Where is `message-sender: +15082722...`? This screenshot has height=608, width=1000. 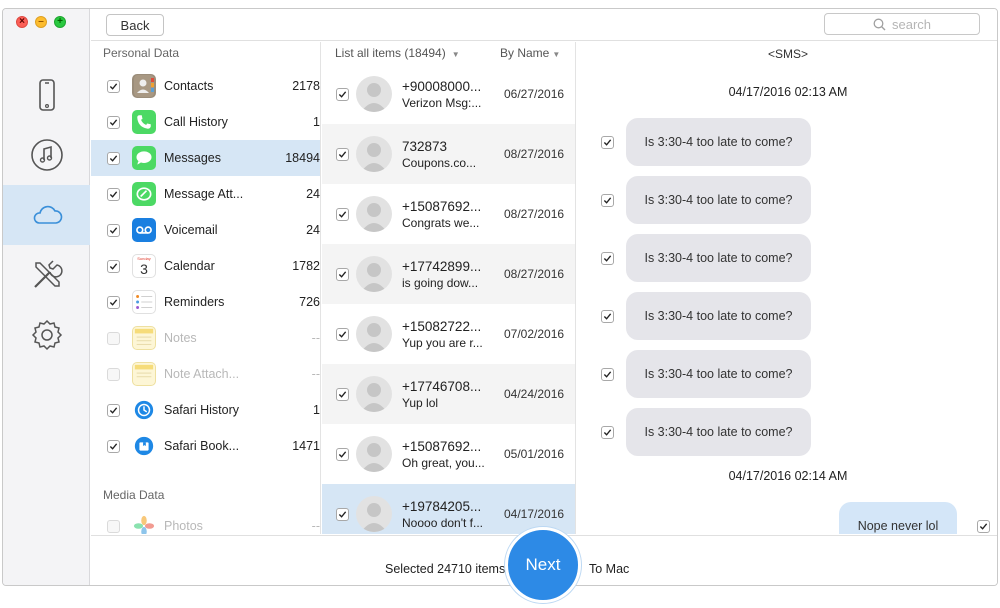 message-sender: +15082722... is located at coordinates (442, 326).